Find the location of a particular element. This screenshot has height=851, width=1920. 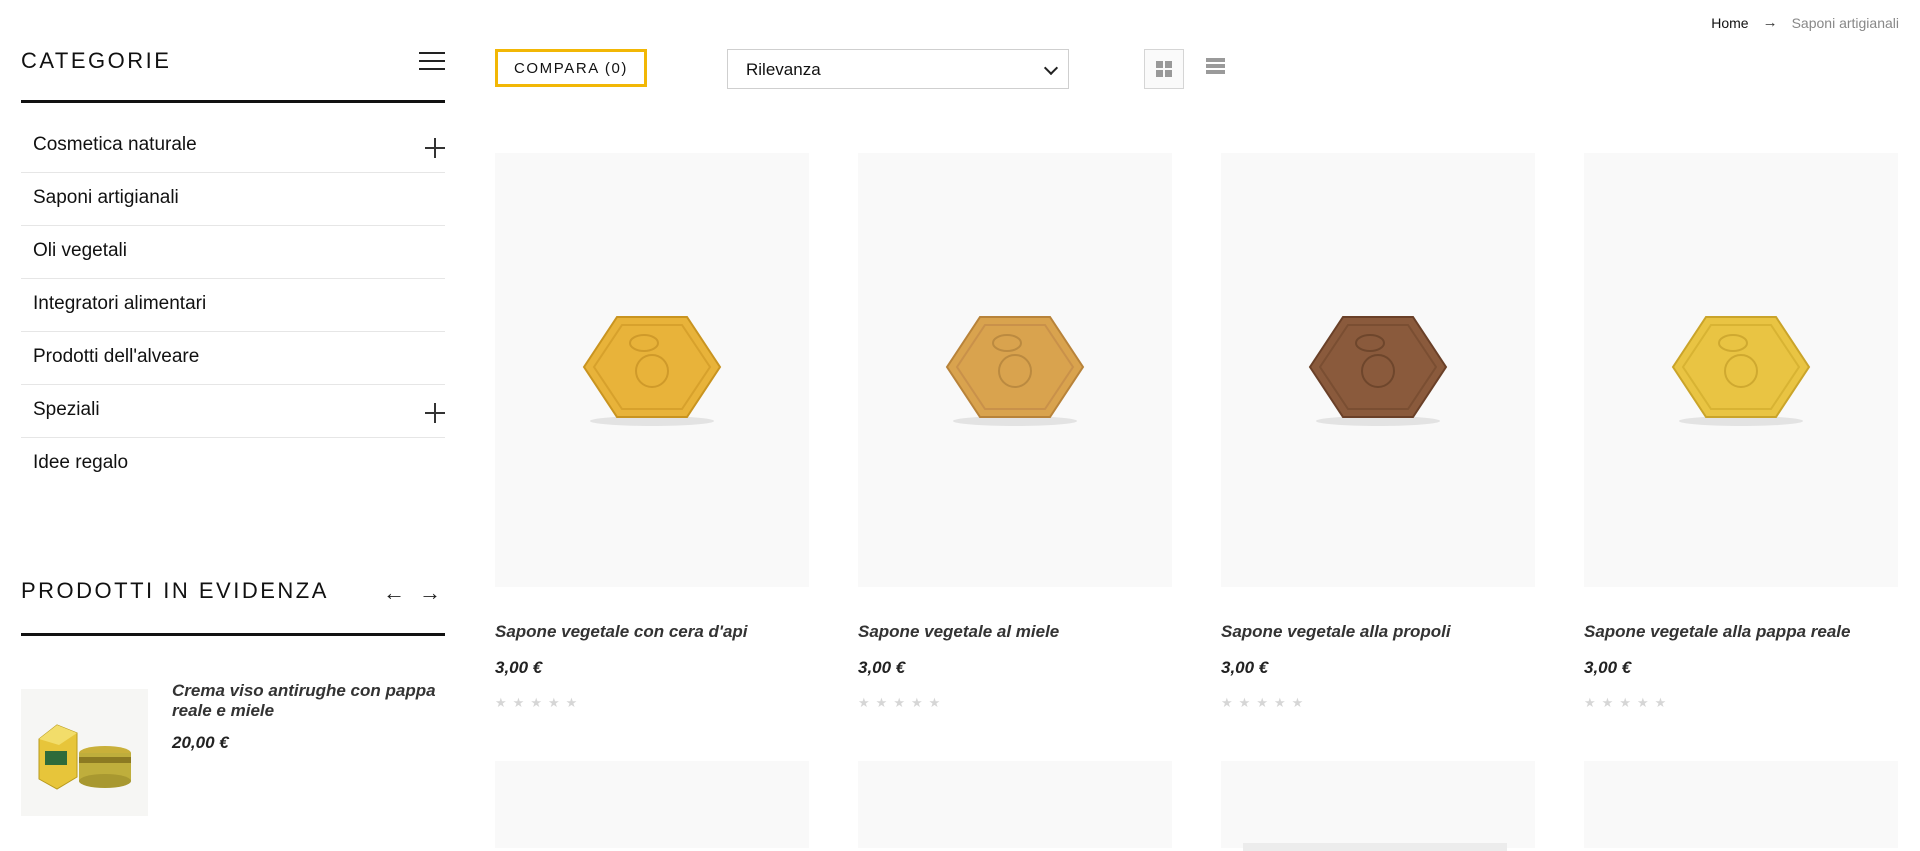

sidebar-item-label: Prodotti dell'alveare is located at coordinates (116, 356).